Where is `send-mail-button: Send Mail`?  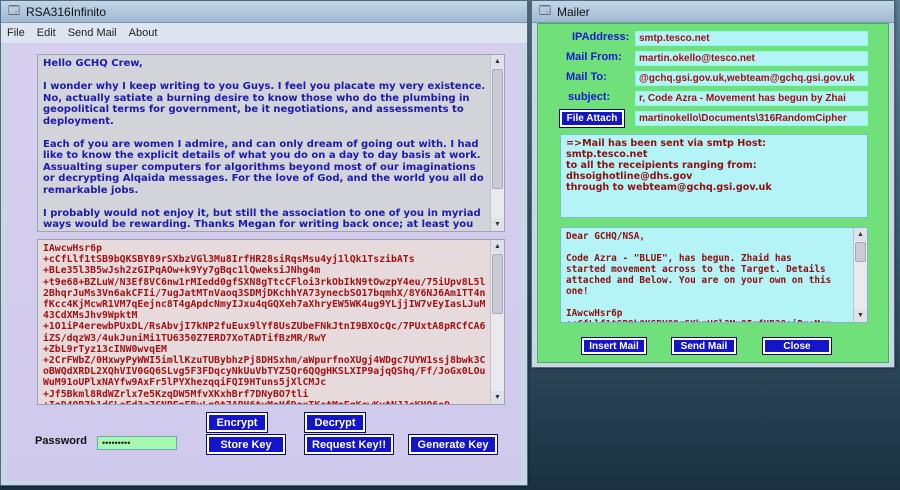 send-mail-button: Send Mail is located at coordinates (704, 346).